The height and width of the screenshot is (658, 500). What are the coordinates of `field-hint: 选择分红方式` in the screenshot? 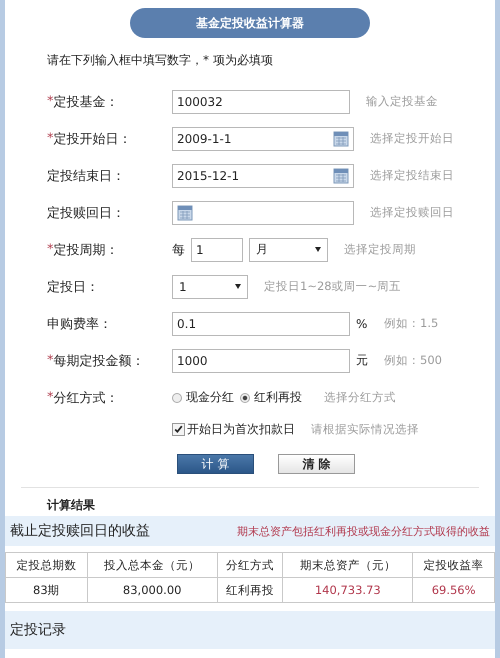 It's located at (360, 397).